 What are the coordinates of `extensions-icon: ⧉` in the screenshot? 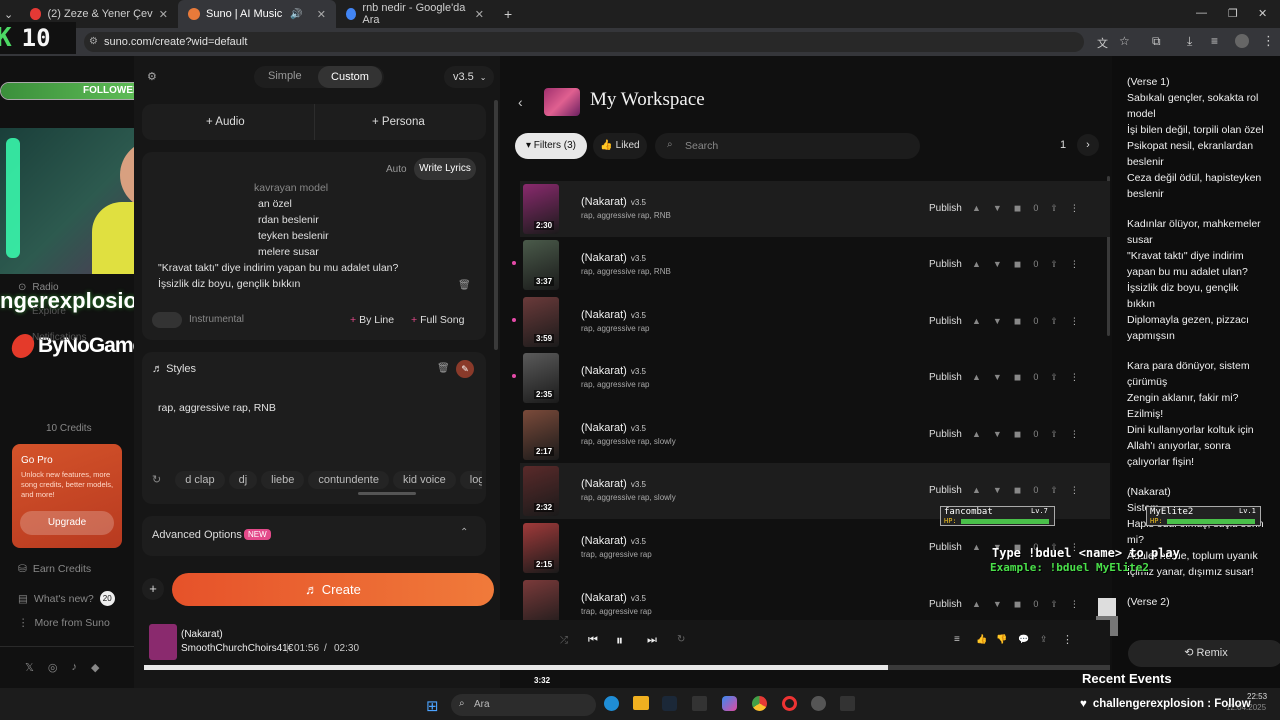 It's located at (1156, 41).